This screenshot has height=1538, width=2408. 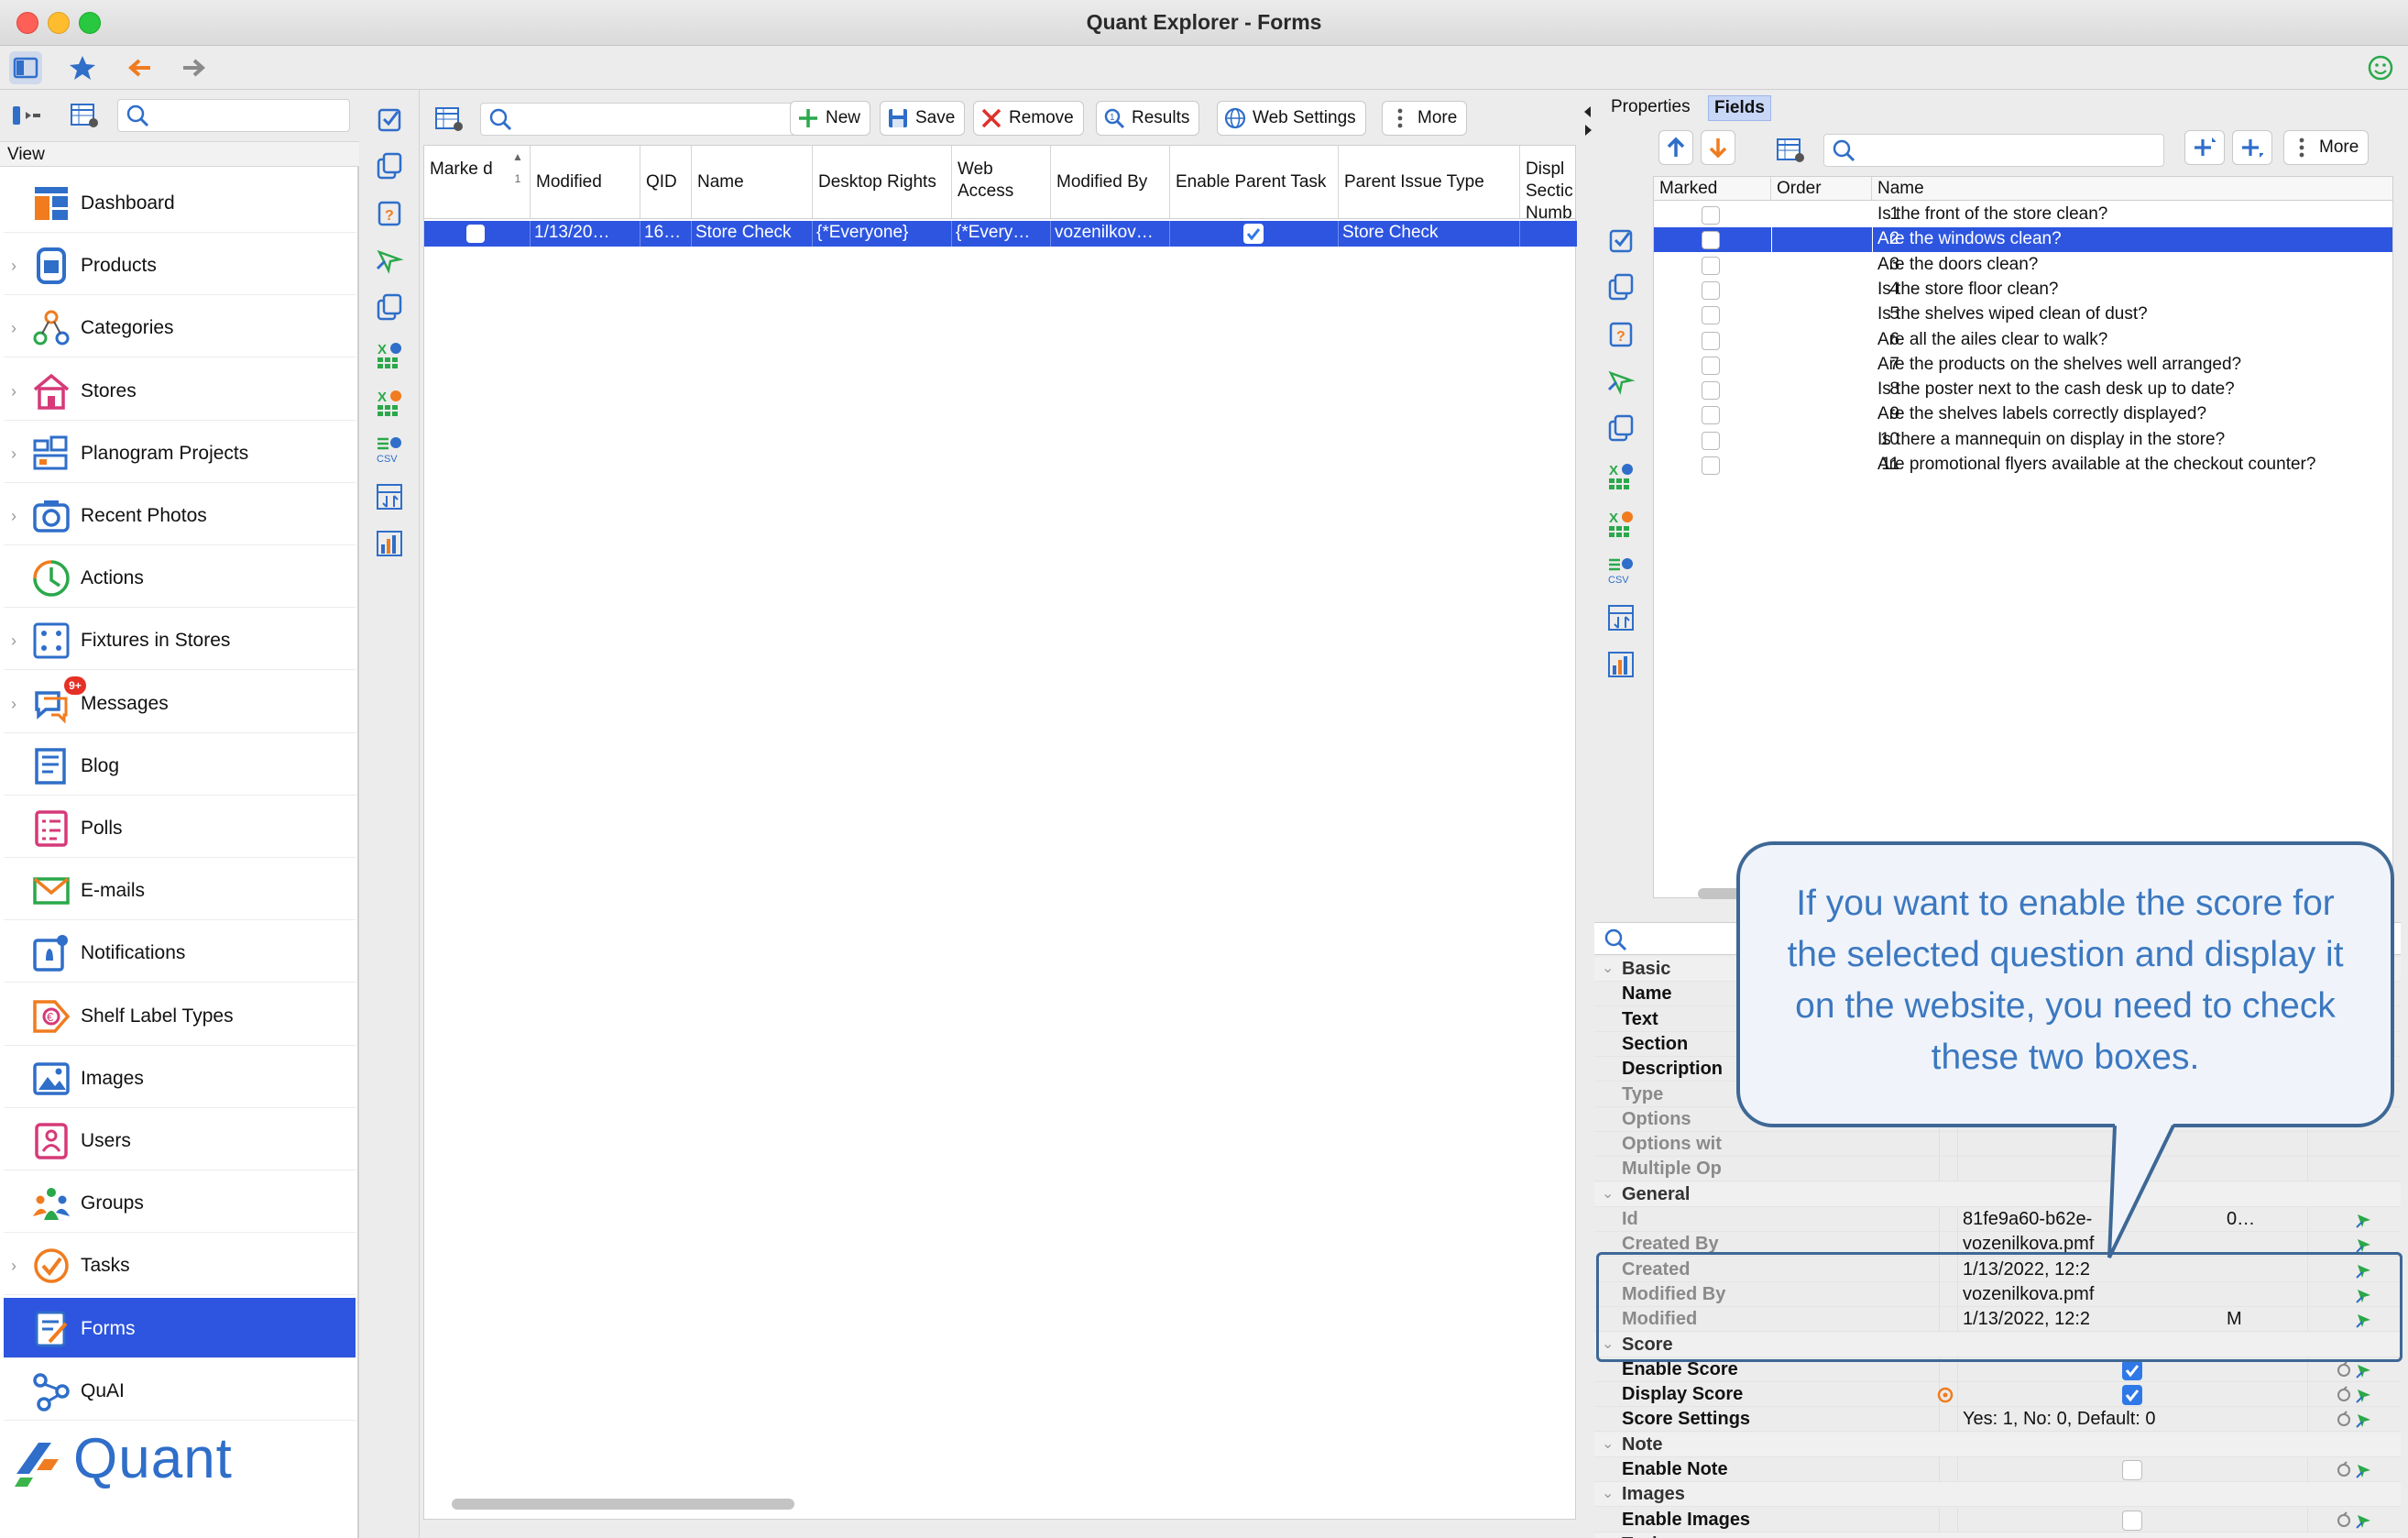 I want to click on column-header-desktop-rights: Desktop Rights, so click(x=883, y=182).